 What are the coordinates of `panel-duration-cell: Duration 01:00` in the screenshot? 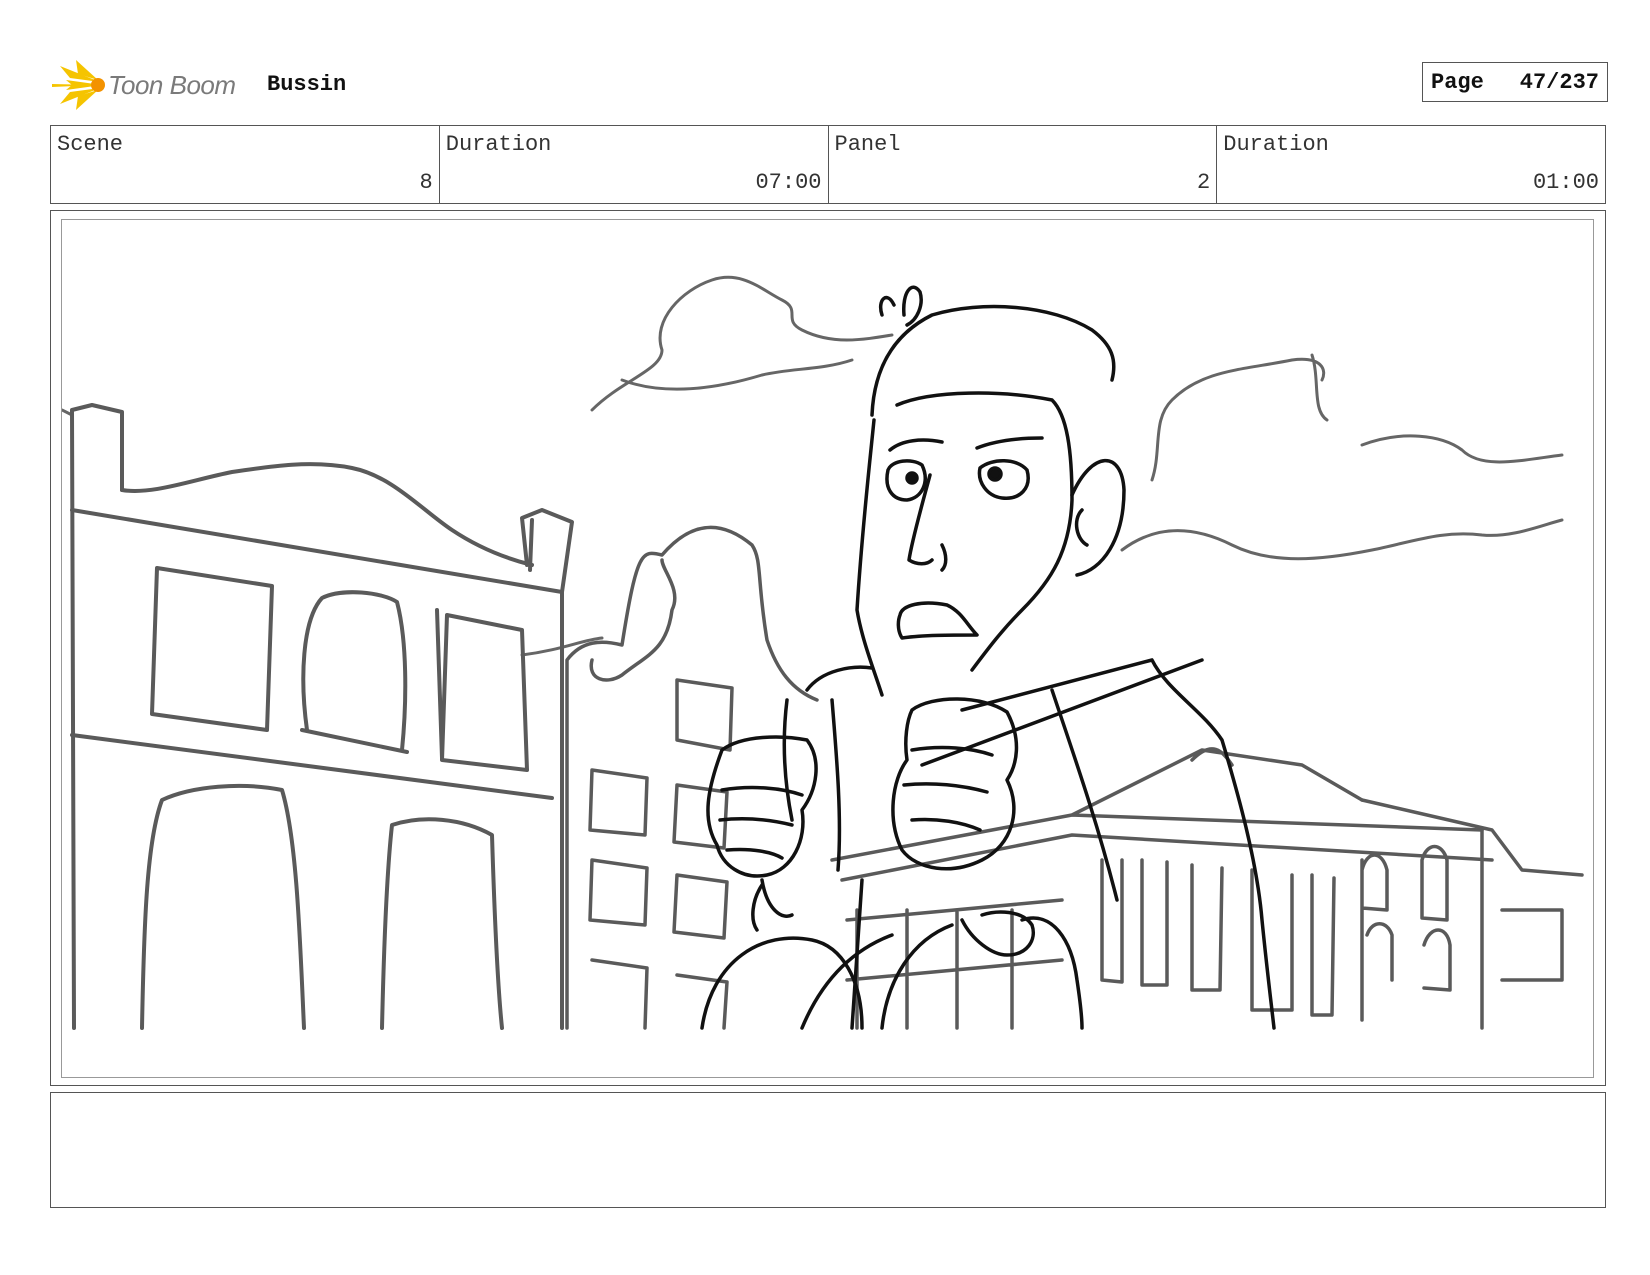 It's located at (1411, 164).